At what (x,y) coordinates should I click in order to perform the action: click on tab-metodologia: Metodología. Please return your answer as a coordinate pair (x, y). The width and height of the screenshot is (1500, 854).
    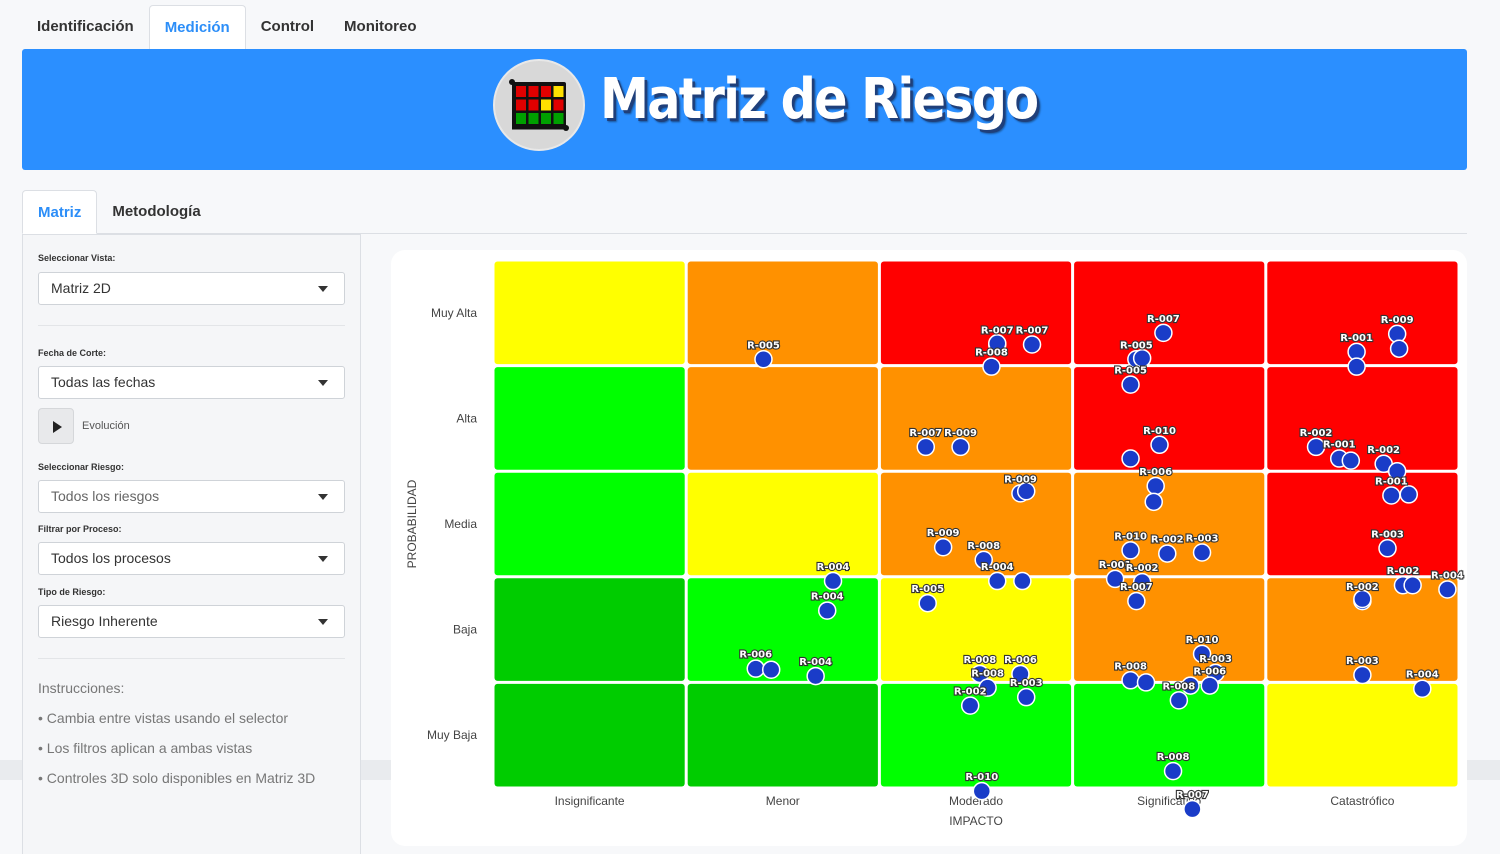
    Looking at the image, I should click on (156, 212).